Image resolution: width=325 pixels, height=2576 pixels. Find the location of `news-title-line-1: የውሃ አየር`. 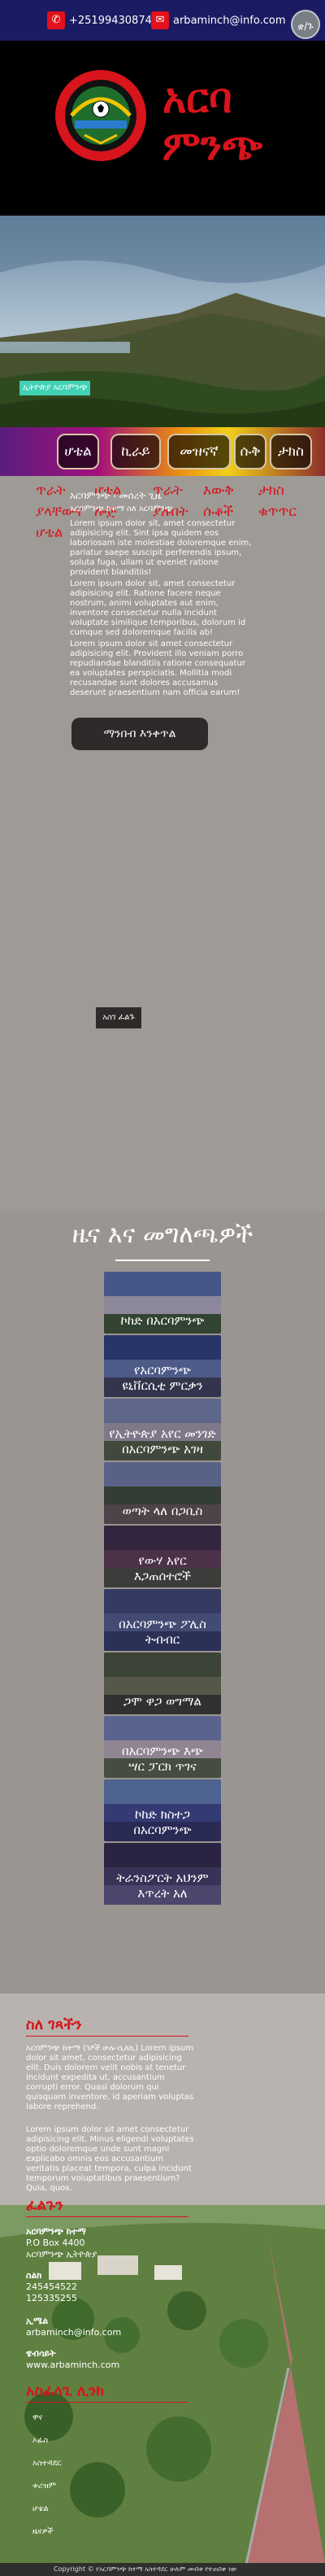

news-title-line-1: የውሃ አየር is located at coordinates (162, 1560).